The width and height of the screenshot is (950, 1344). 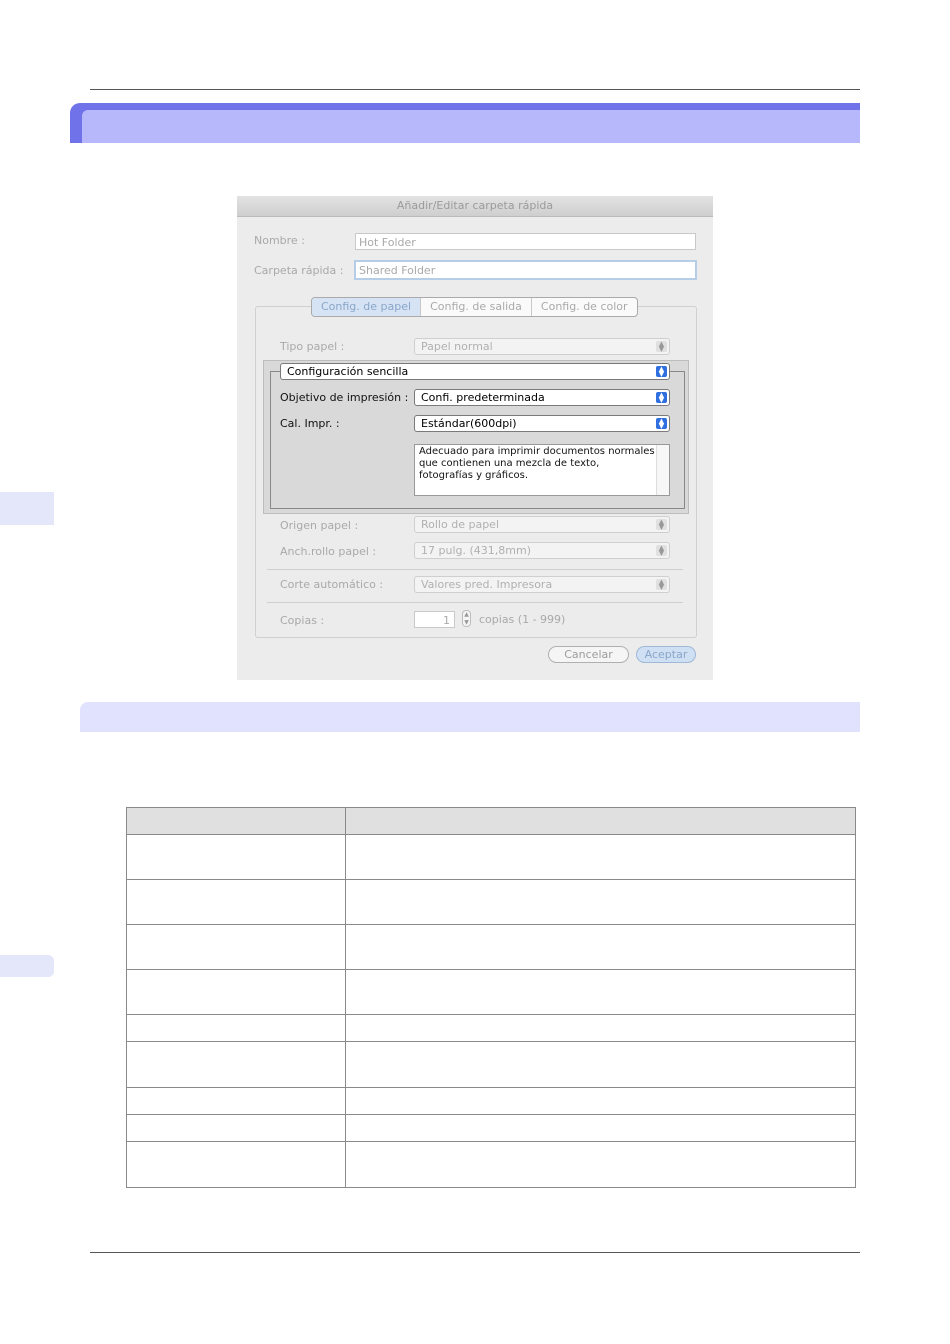 What do you see at coordinates (471, 126) in the screenshot?
I see `section-header-inner` at bounding box center [471, 126].